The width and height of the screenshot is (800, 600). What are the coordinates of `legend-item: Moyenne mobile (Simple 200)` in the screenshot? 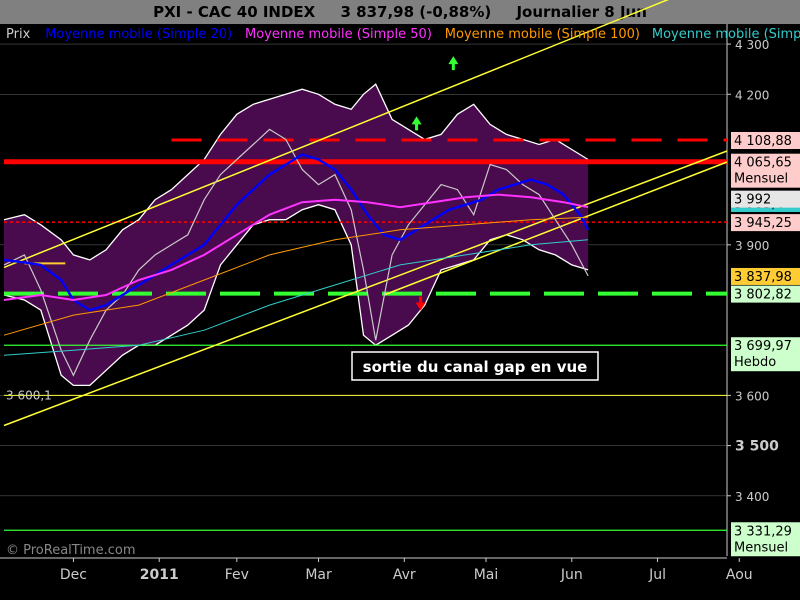 It's located at (726, 34).